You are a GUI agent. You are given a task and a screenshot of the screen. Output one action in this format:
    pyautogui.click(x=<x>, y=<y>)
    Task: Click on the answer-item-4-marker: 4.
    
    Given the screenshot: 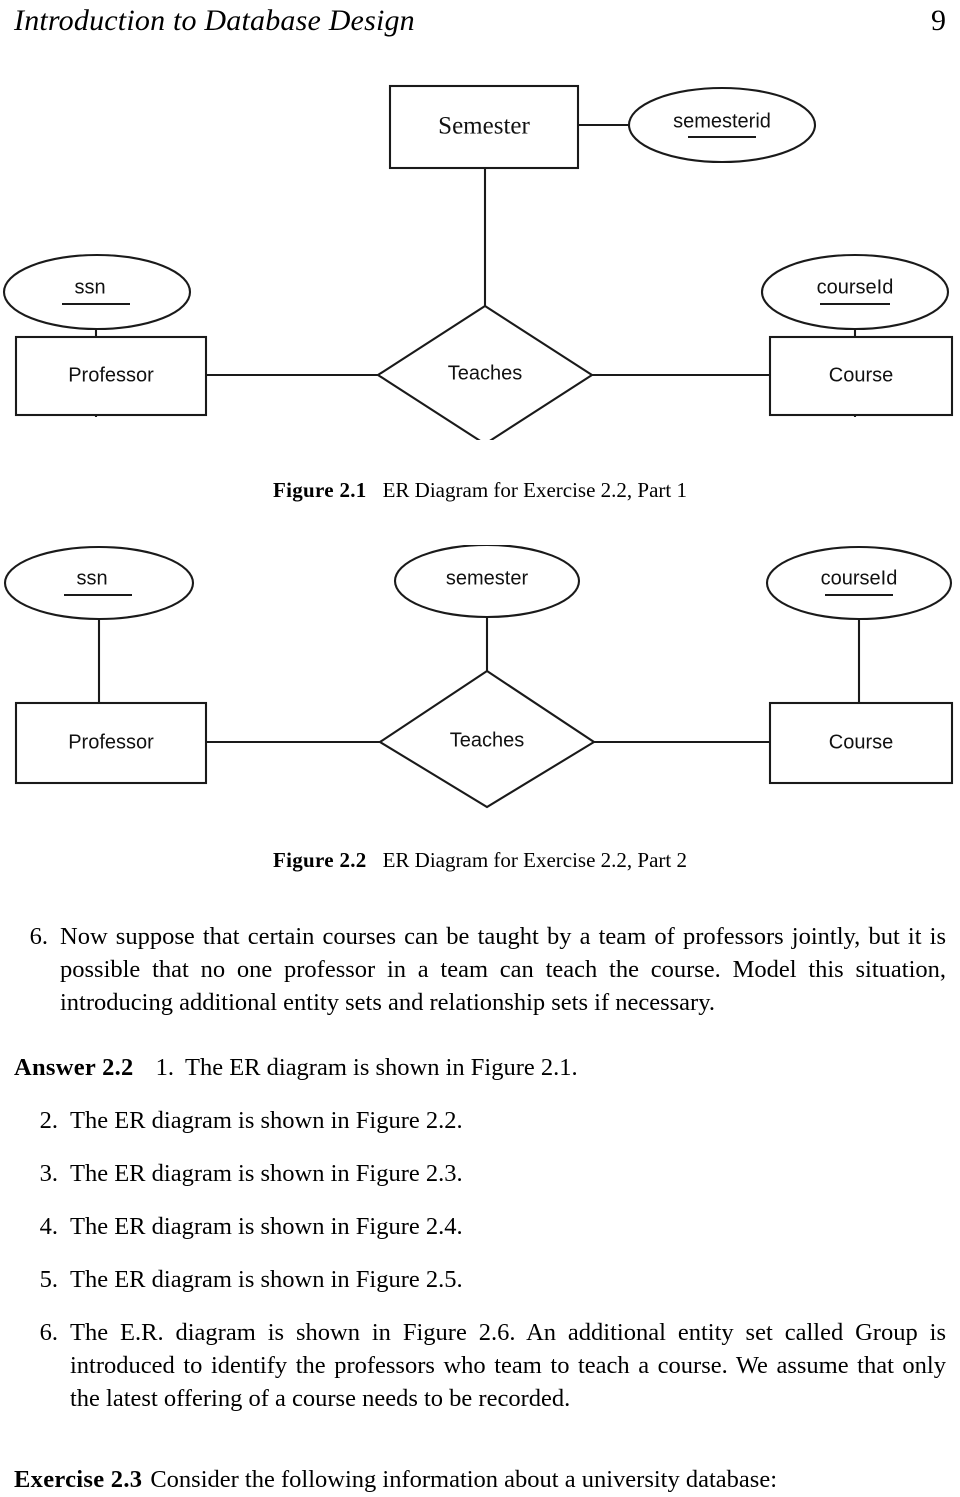 What is the action you would take?
    pyautogui.click(x=48, y=1226)
    